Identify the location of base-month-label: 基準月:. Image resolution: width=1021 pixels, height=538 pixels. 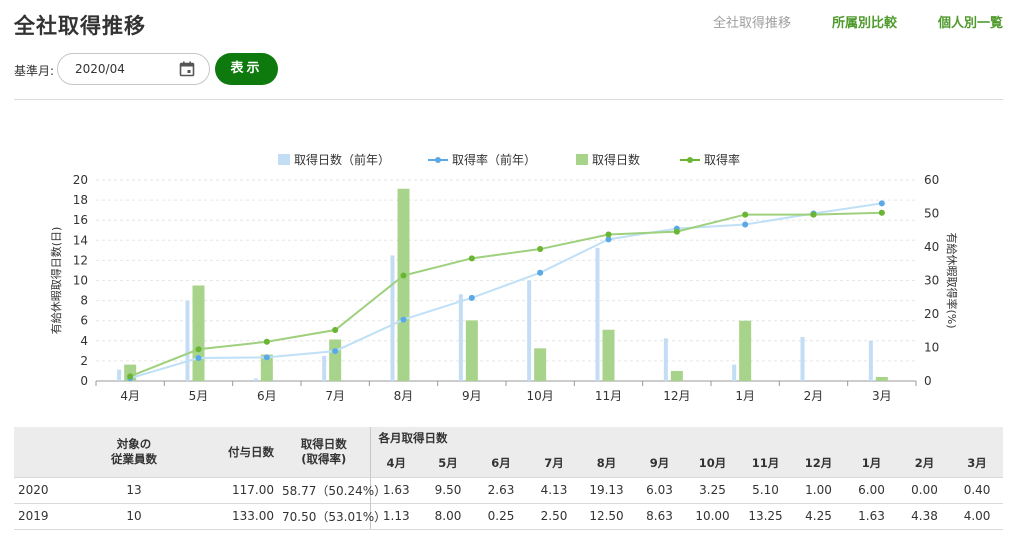
(34, 71).